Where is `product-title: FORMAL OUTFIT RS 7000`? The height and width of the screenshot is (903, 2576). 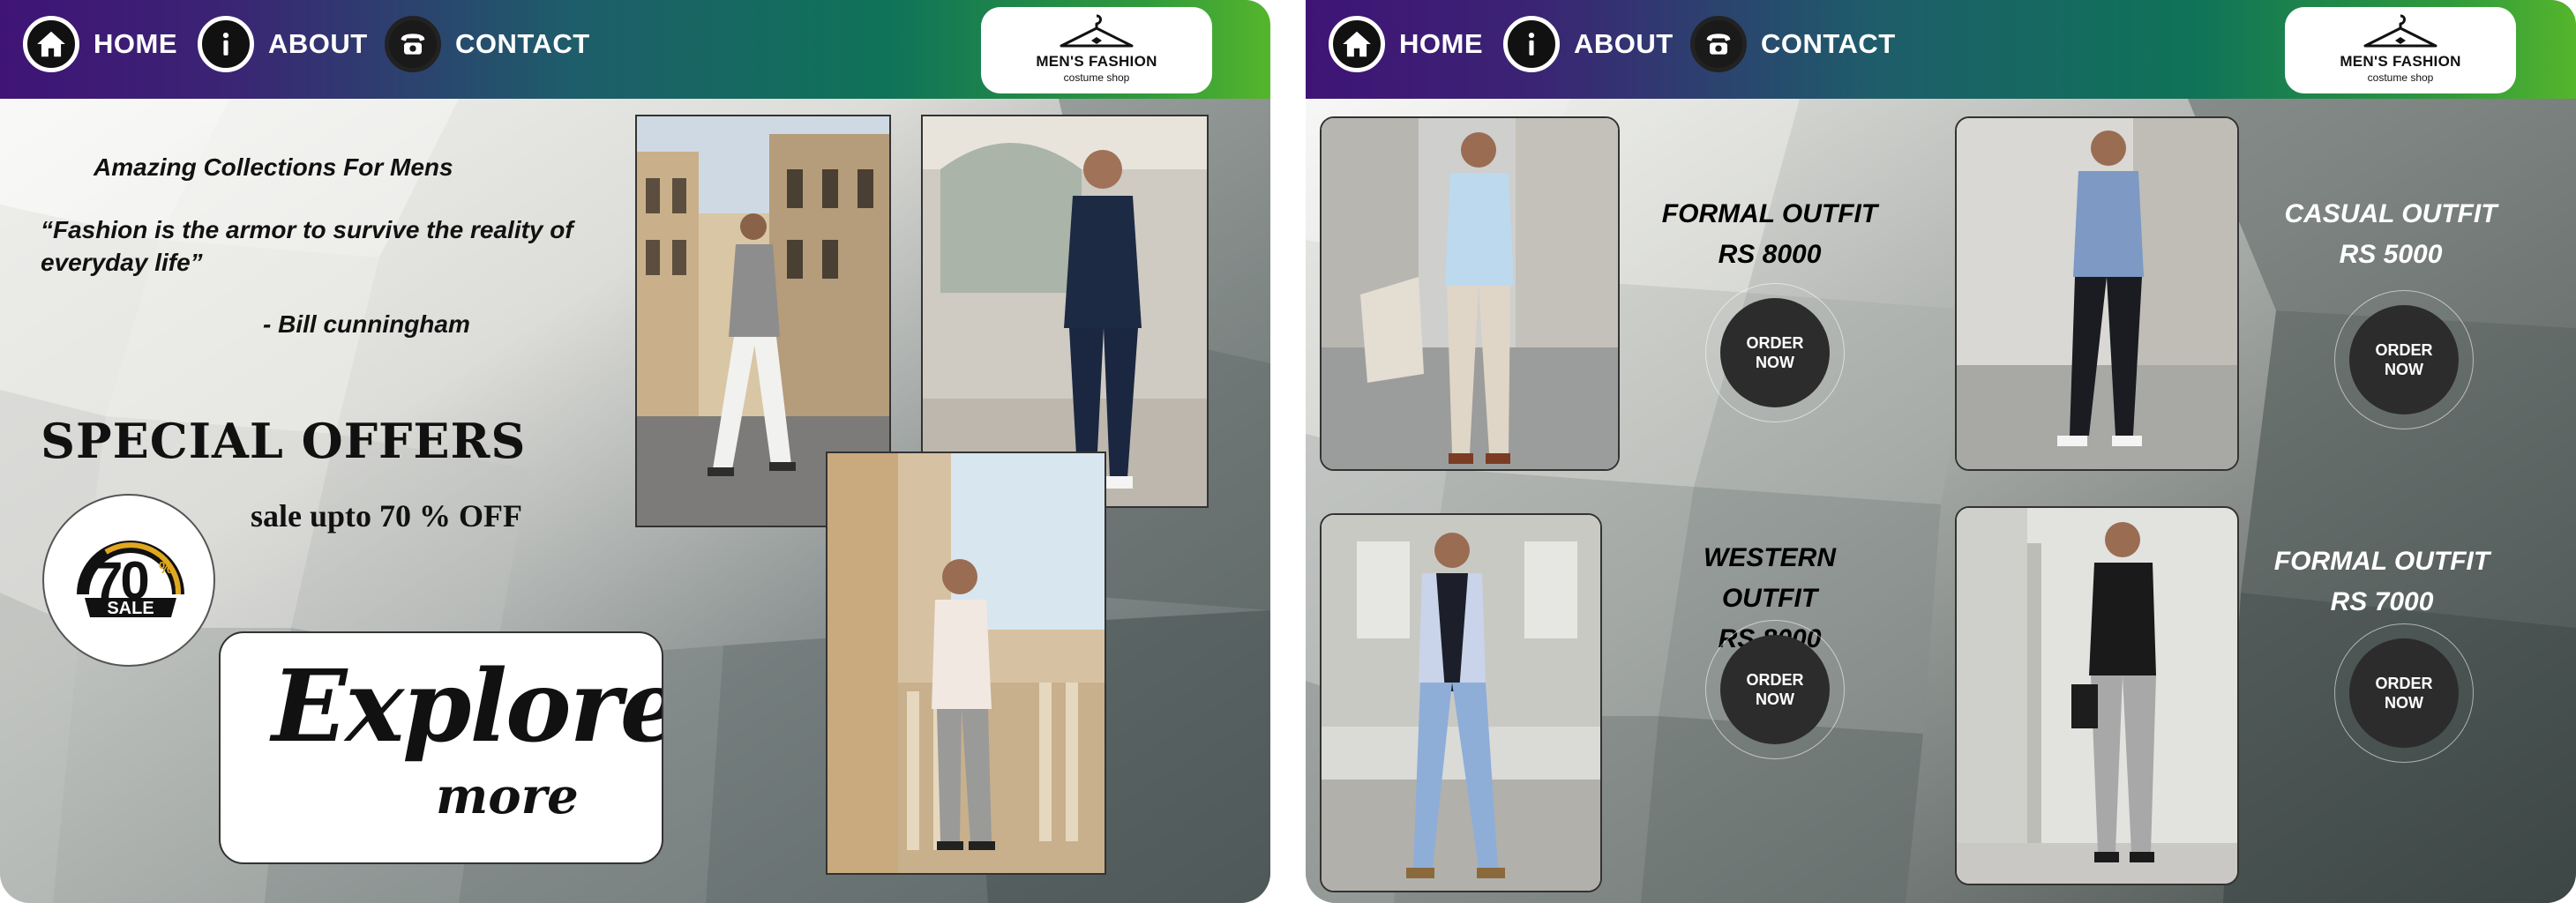 product-title: FORMAL OUTFIT RS 7000 is located at coordinates (2382, 582).